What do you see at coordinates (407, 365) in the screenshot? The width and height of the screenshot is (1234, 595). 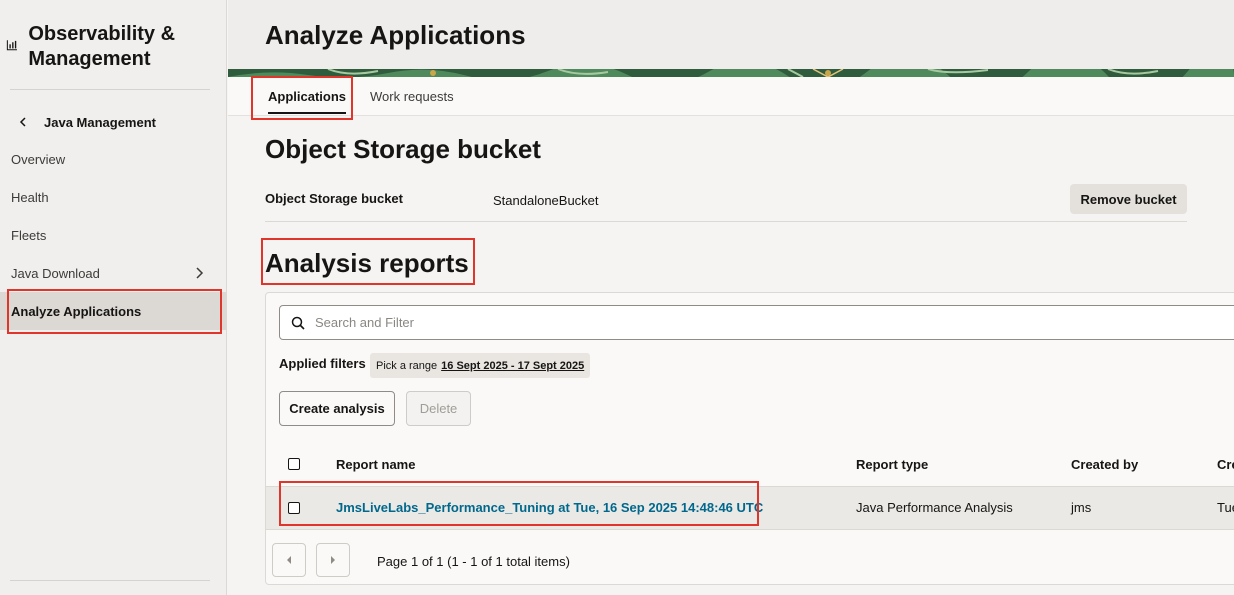 I see `chip-prefix: Pick a range` at bounding box center [407, 365].